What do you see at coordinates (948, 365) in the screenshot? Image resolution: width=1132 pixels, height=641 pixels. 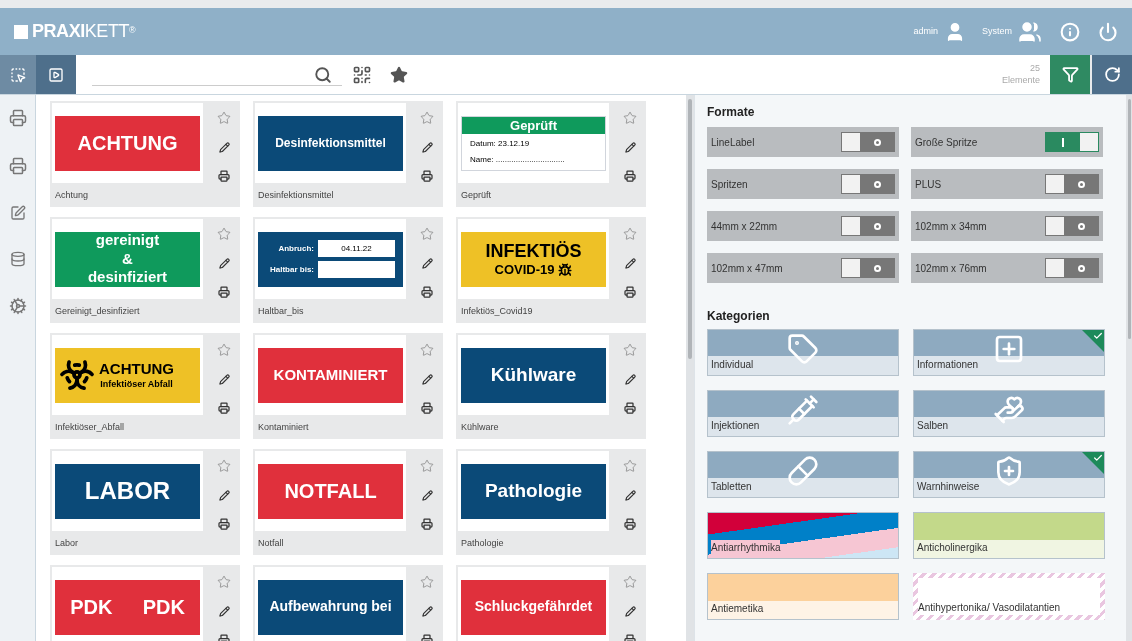 I see `category-label: Informationen` at bounding box center [948, 365].